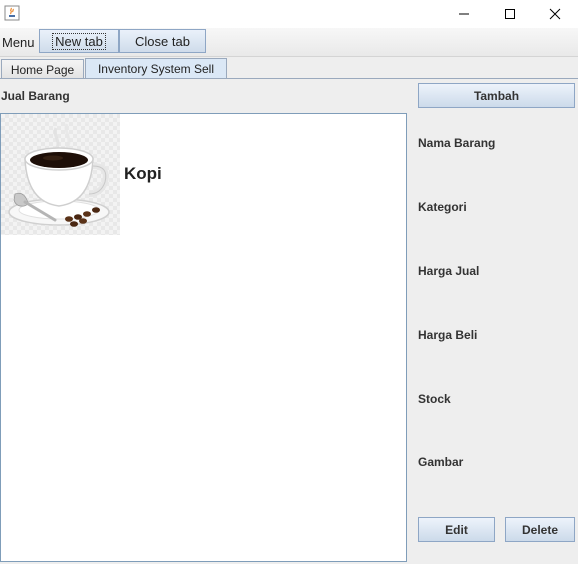  What do you see at coordinates (289, 78) in the screenshot?
I see `tab-divider` at bounding box center [289, 78].